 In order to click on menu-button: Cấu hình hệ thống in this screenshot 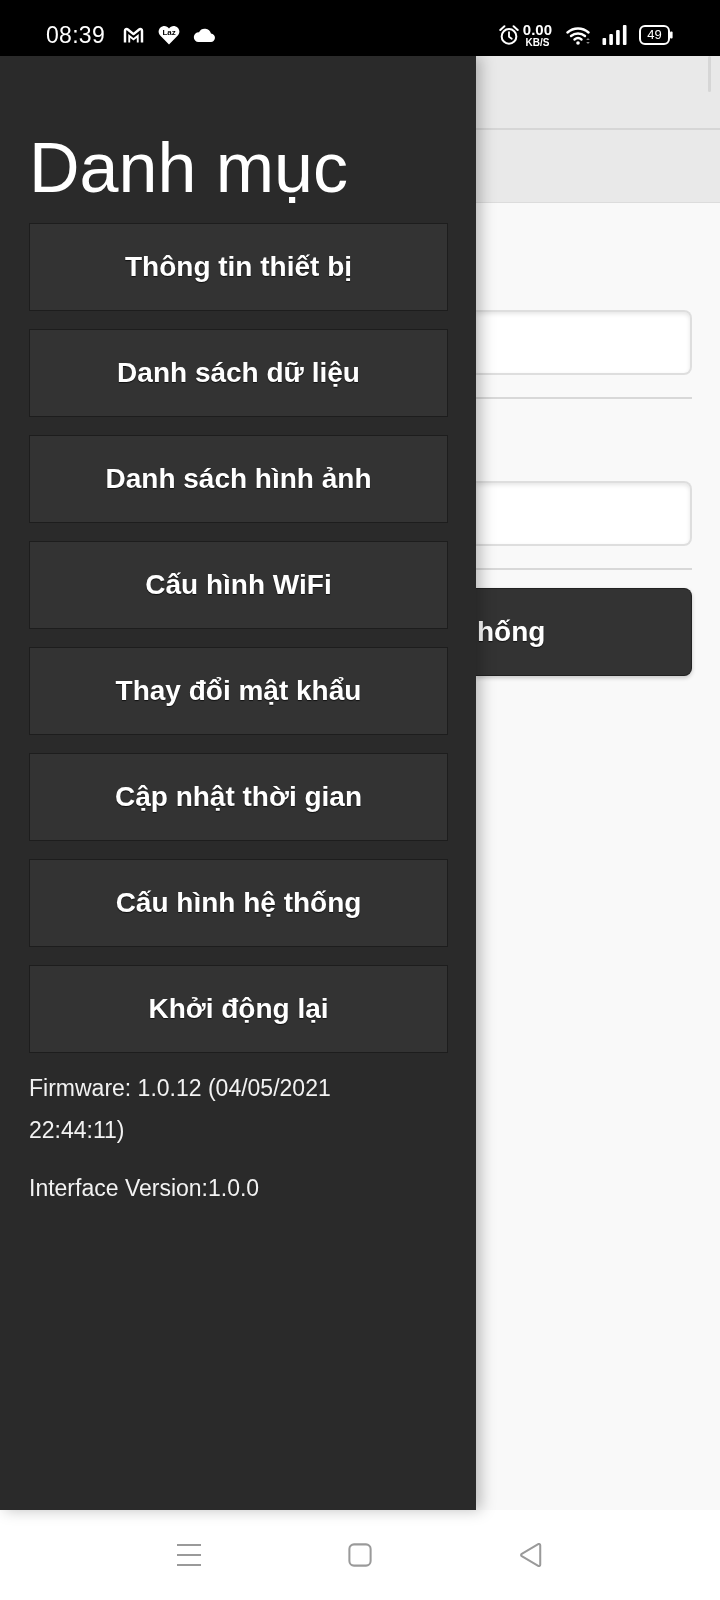, I will do `click(238, 903)`.